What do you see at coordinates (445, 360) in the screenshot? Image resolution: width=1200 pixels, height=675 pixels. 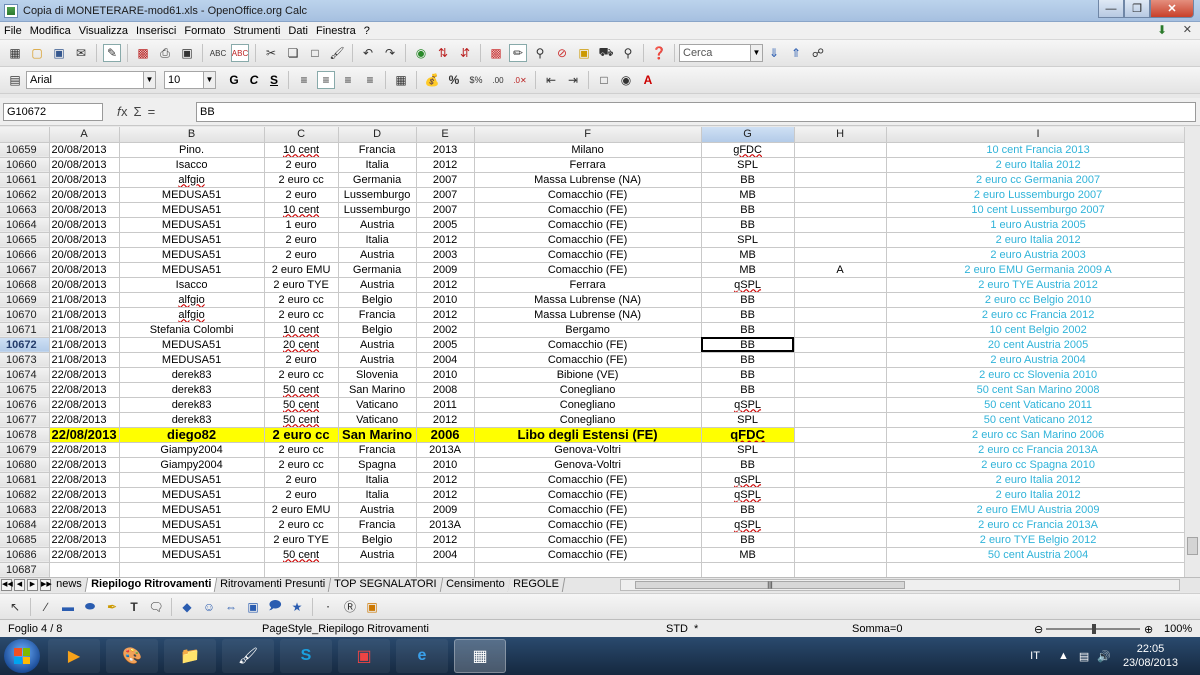 I see `cell-e: 2004` at bounding box center [445, 360].